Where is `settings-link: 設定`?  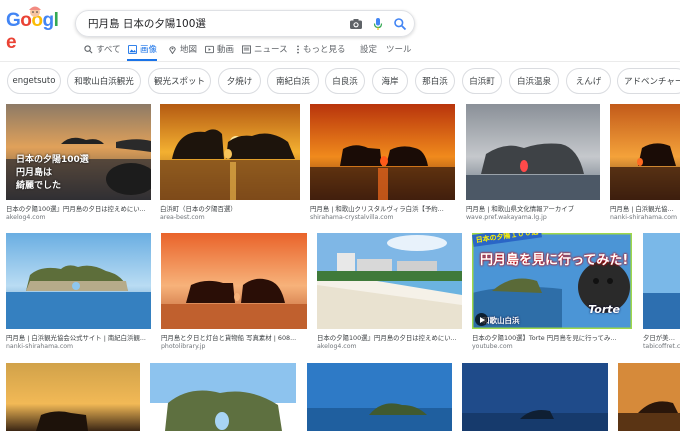
settings-link: 設定 is located at coordinates (368, 49).